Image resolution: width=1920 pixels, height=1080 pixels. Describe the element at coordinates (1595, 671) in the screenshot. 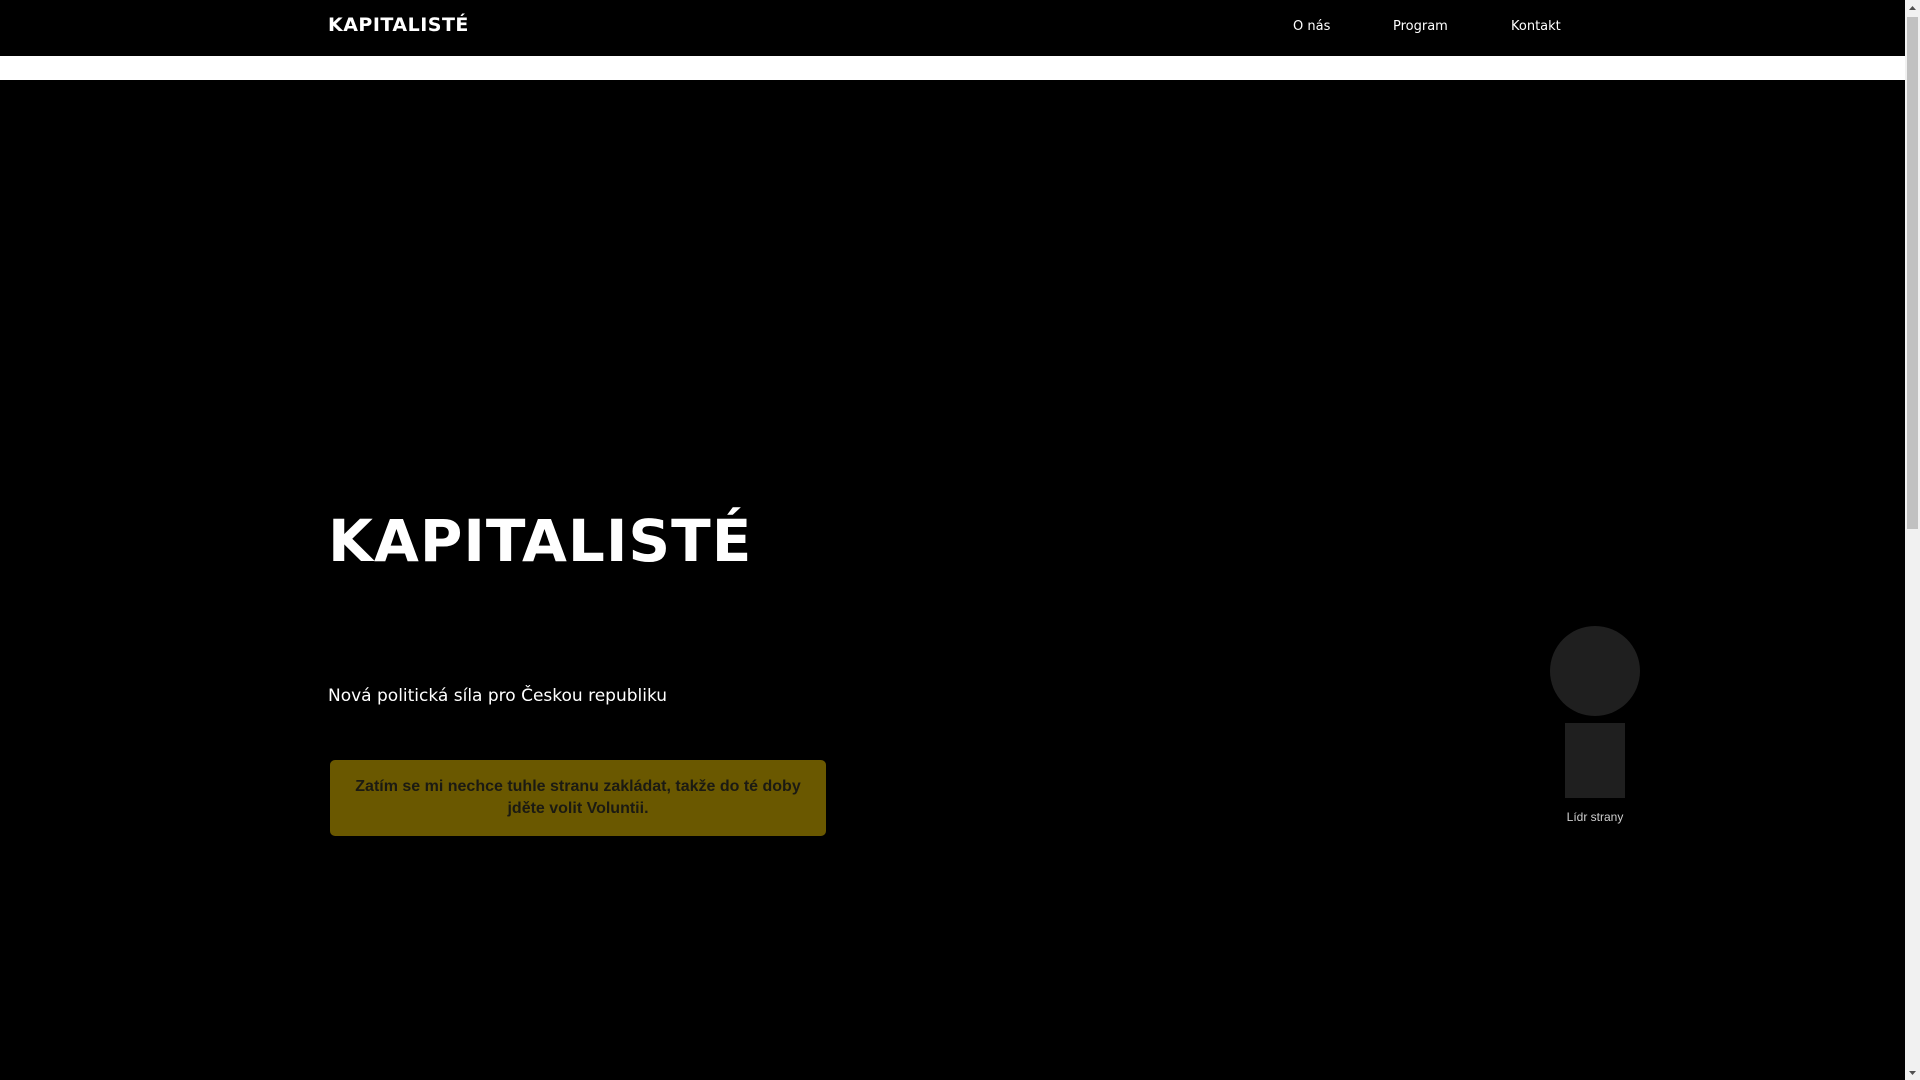

I see `leader-avatar-placeholder` at that location.